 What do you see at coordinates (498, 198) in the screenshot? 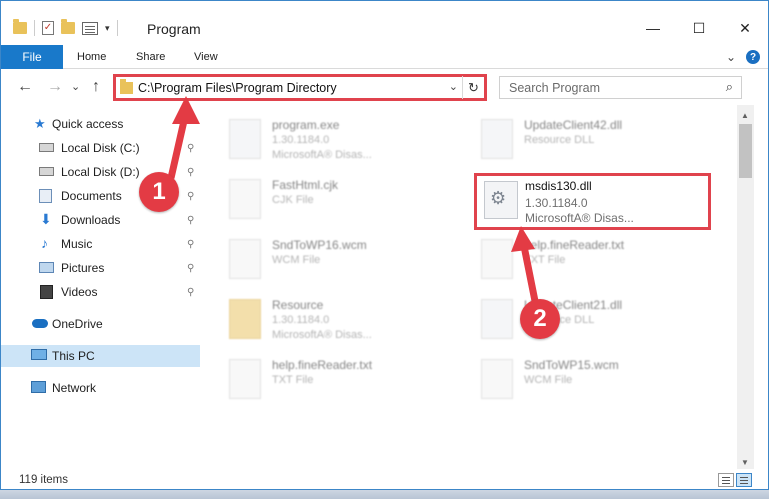
I see `gear-icon: ⚙` at bounding box center [498, 198].